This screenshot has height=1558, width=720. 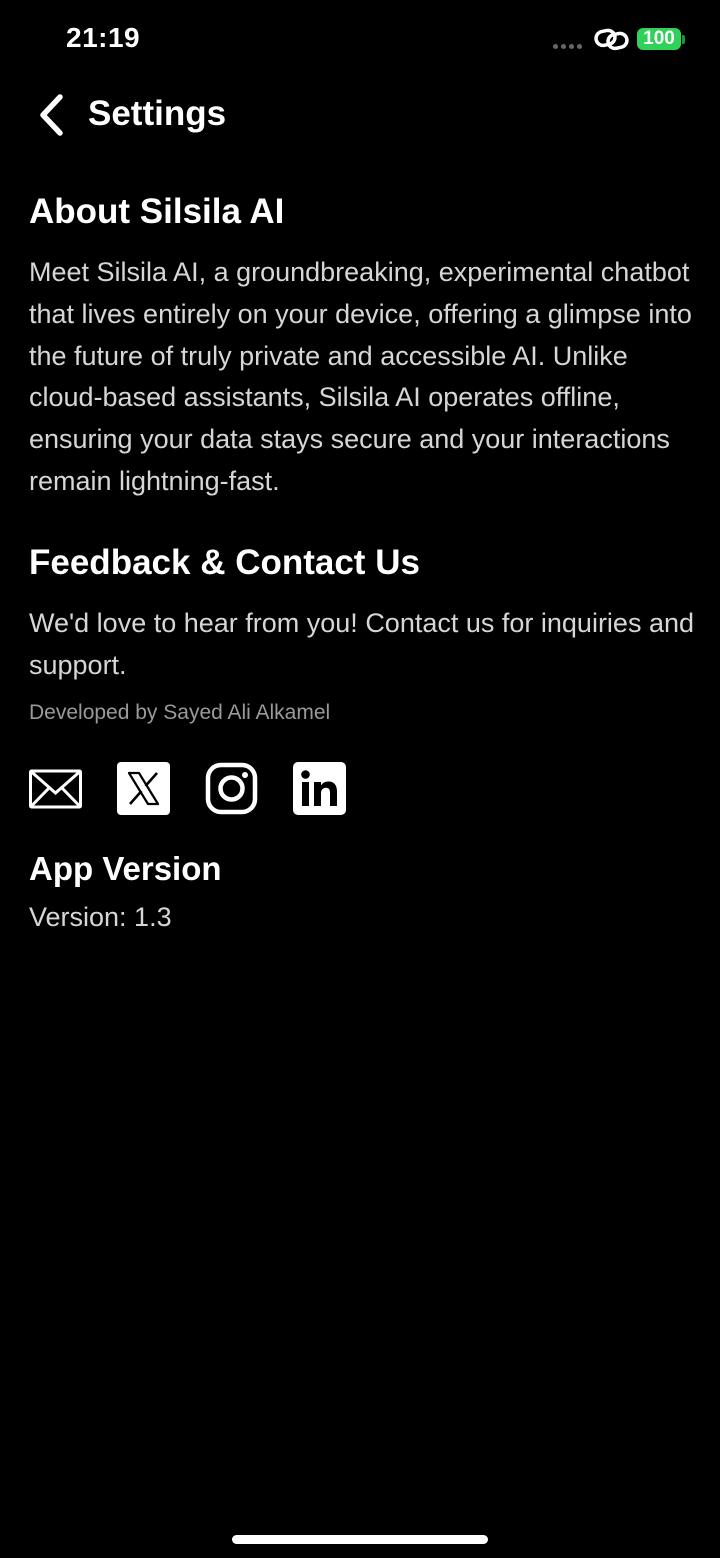 What do you see at coordinates (360, 1539) in the screenshot?
I see `home-indicator` at bounding box center [360, 1539].